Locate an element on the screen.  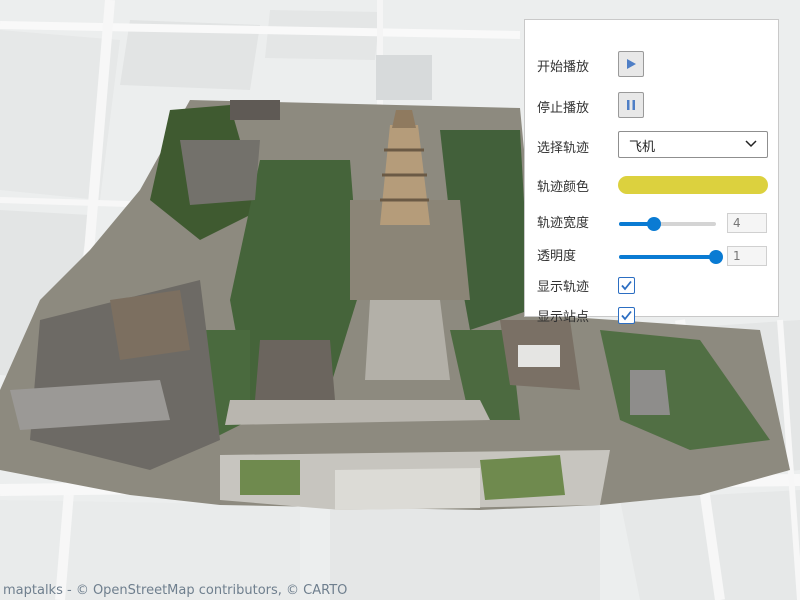
opacity-label: 透明度 is located at coordinates (557, 256).